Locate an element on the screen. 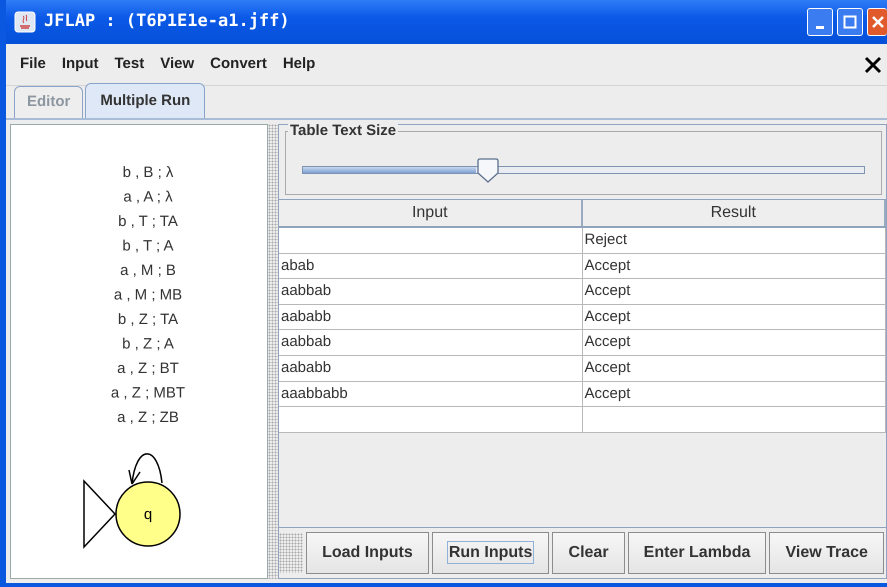 The width and height of the screenshot is (887, 587). toolbar-button: Load Inputs is located at coordinates (367, 553).